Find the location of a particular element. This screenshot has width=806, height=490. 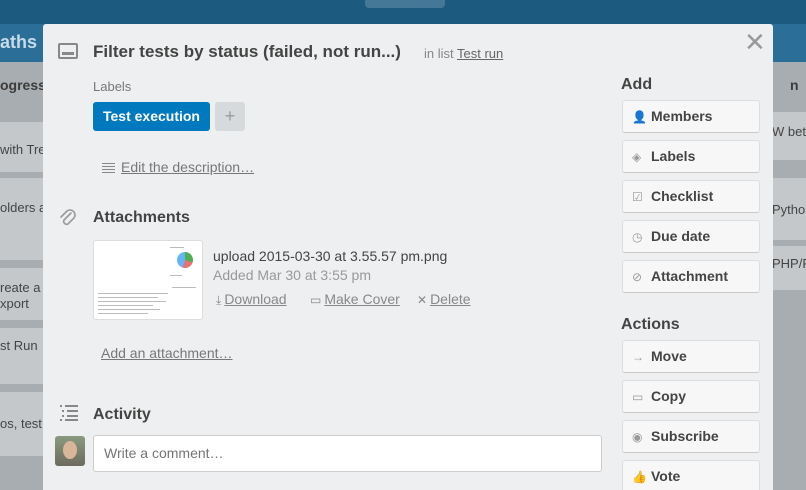

add-label-button: + is located at coordinates (230, 116).